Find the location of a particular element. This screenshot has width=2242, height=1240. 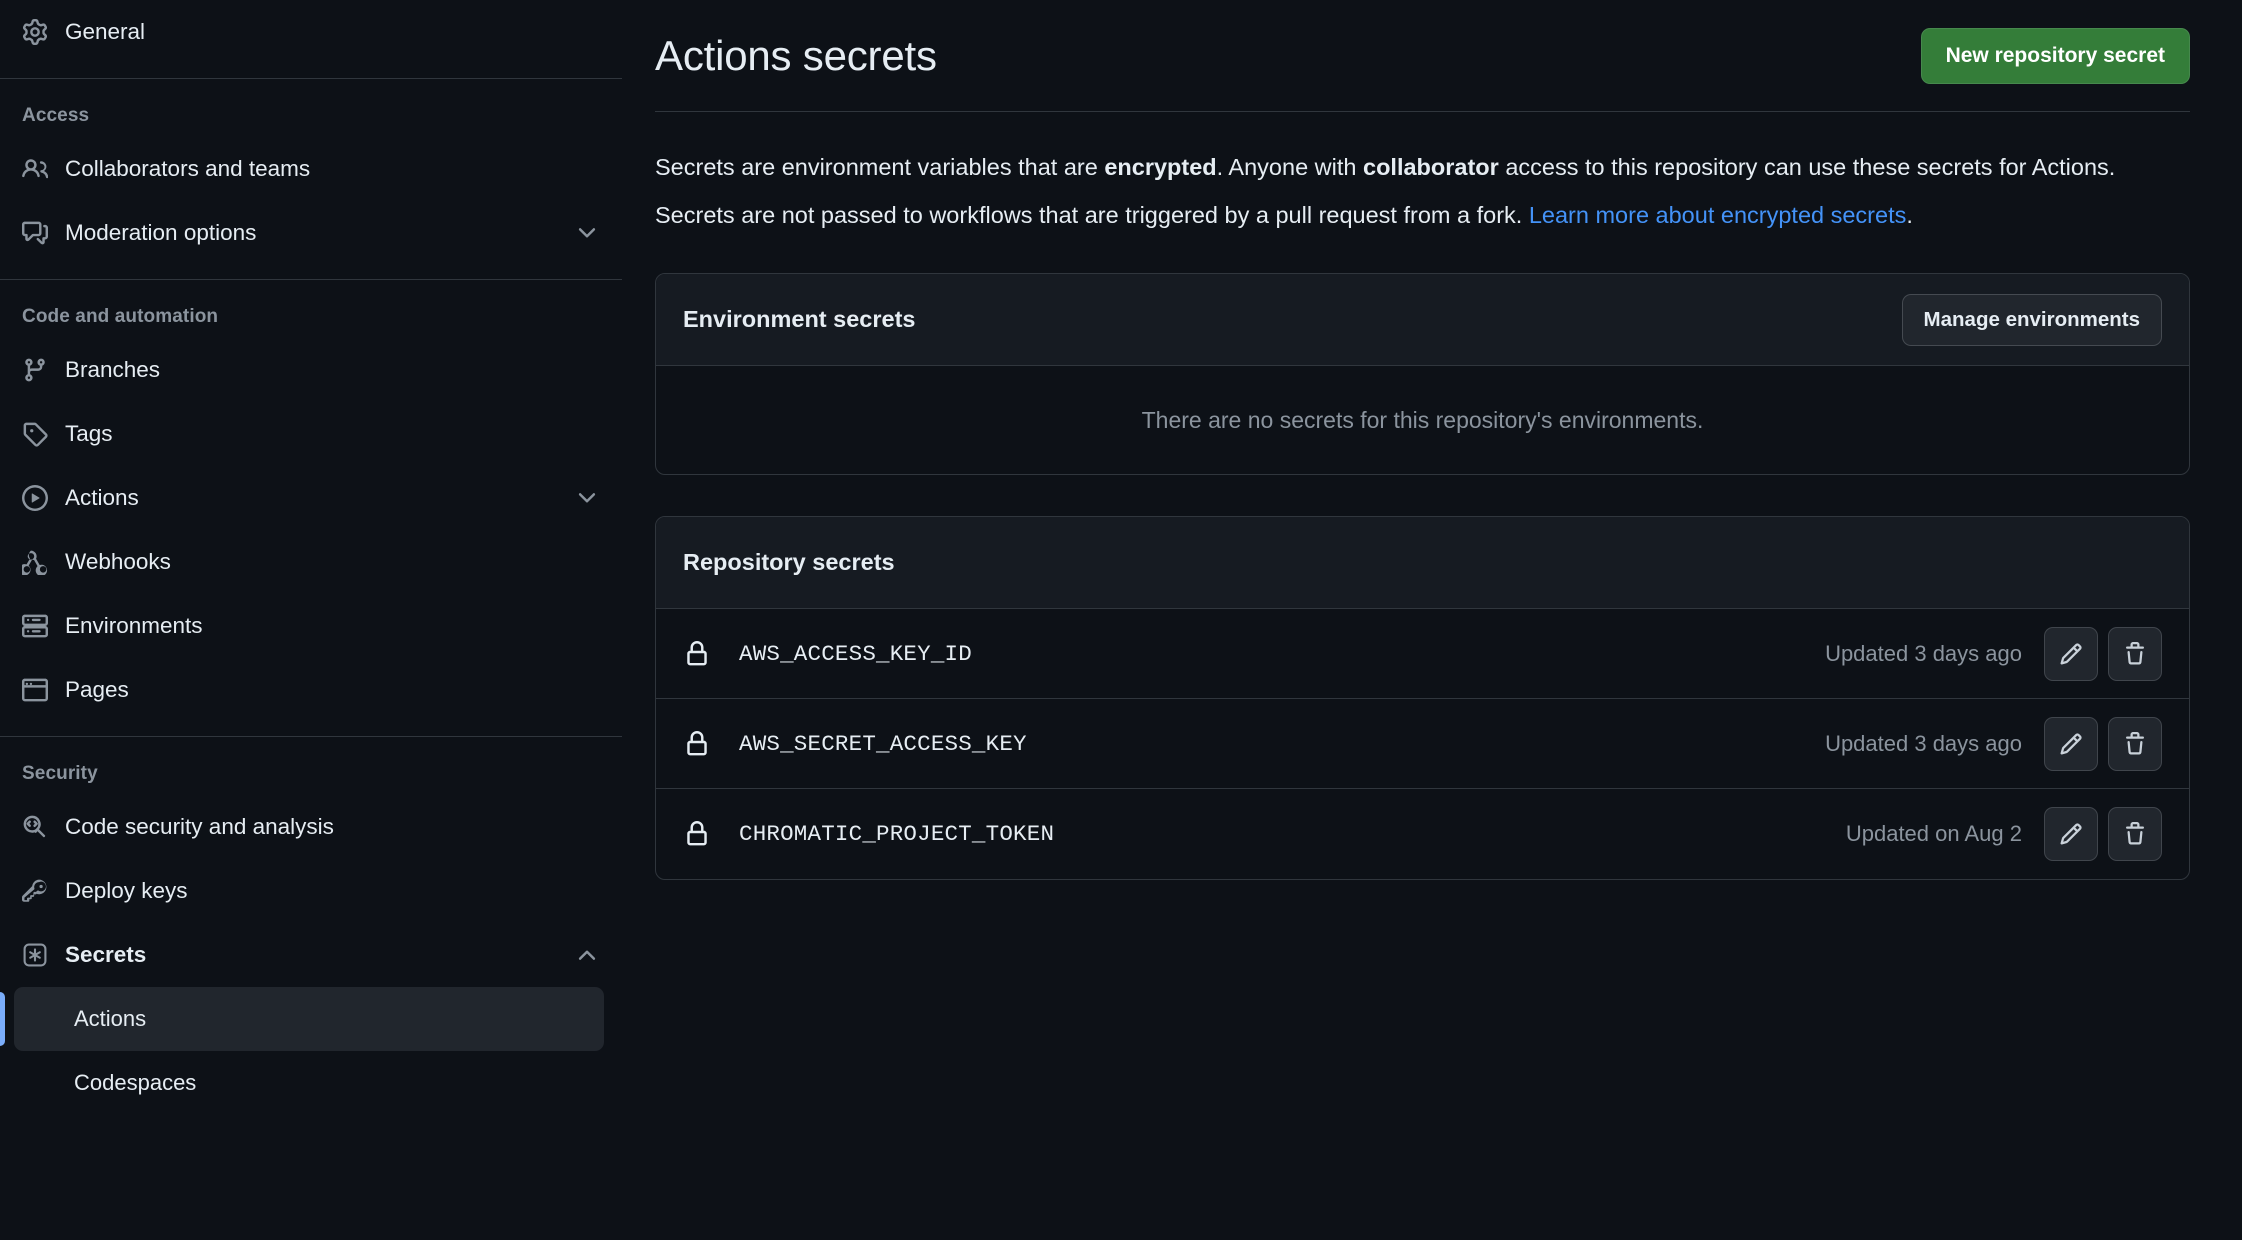

environment-secrets-title: Environment secrets is located at coordinates (799, 319).